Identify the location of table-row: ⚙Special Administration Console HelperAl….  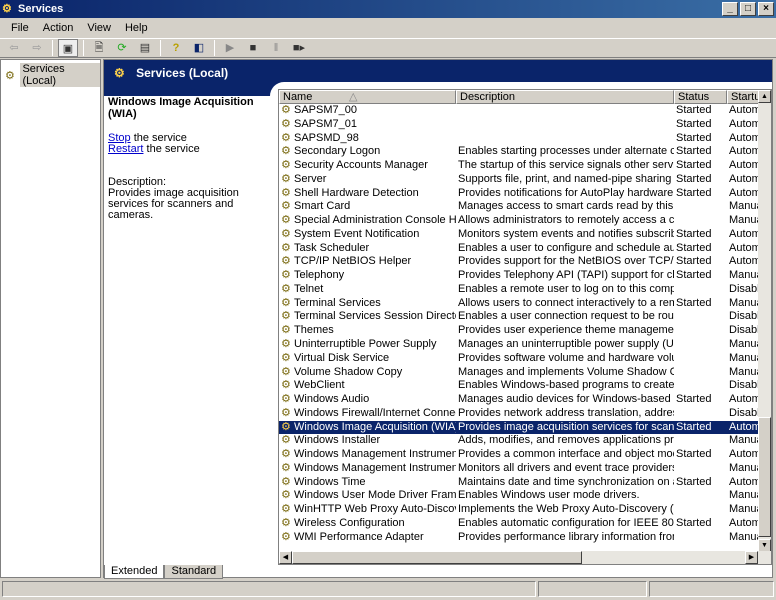
(519, 221).